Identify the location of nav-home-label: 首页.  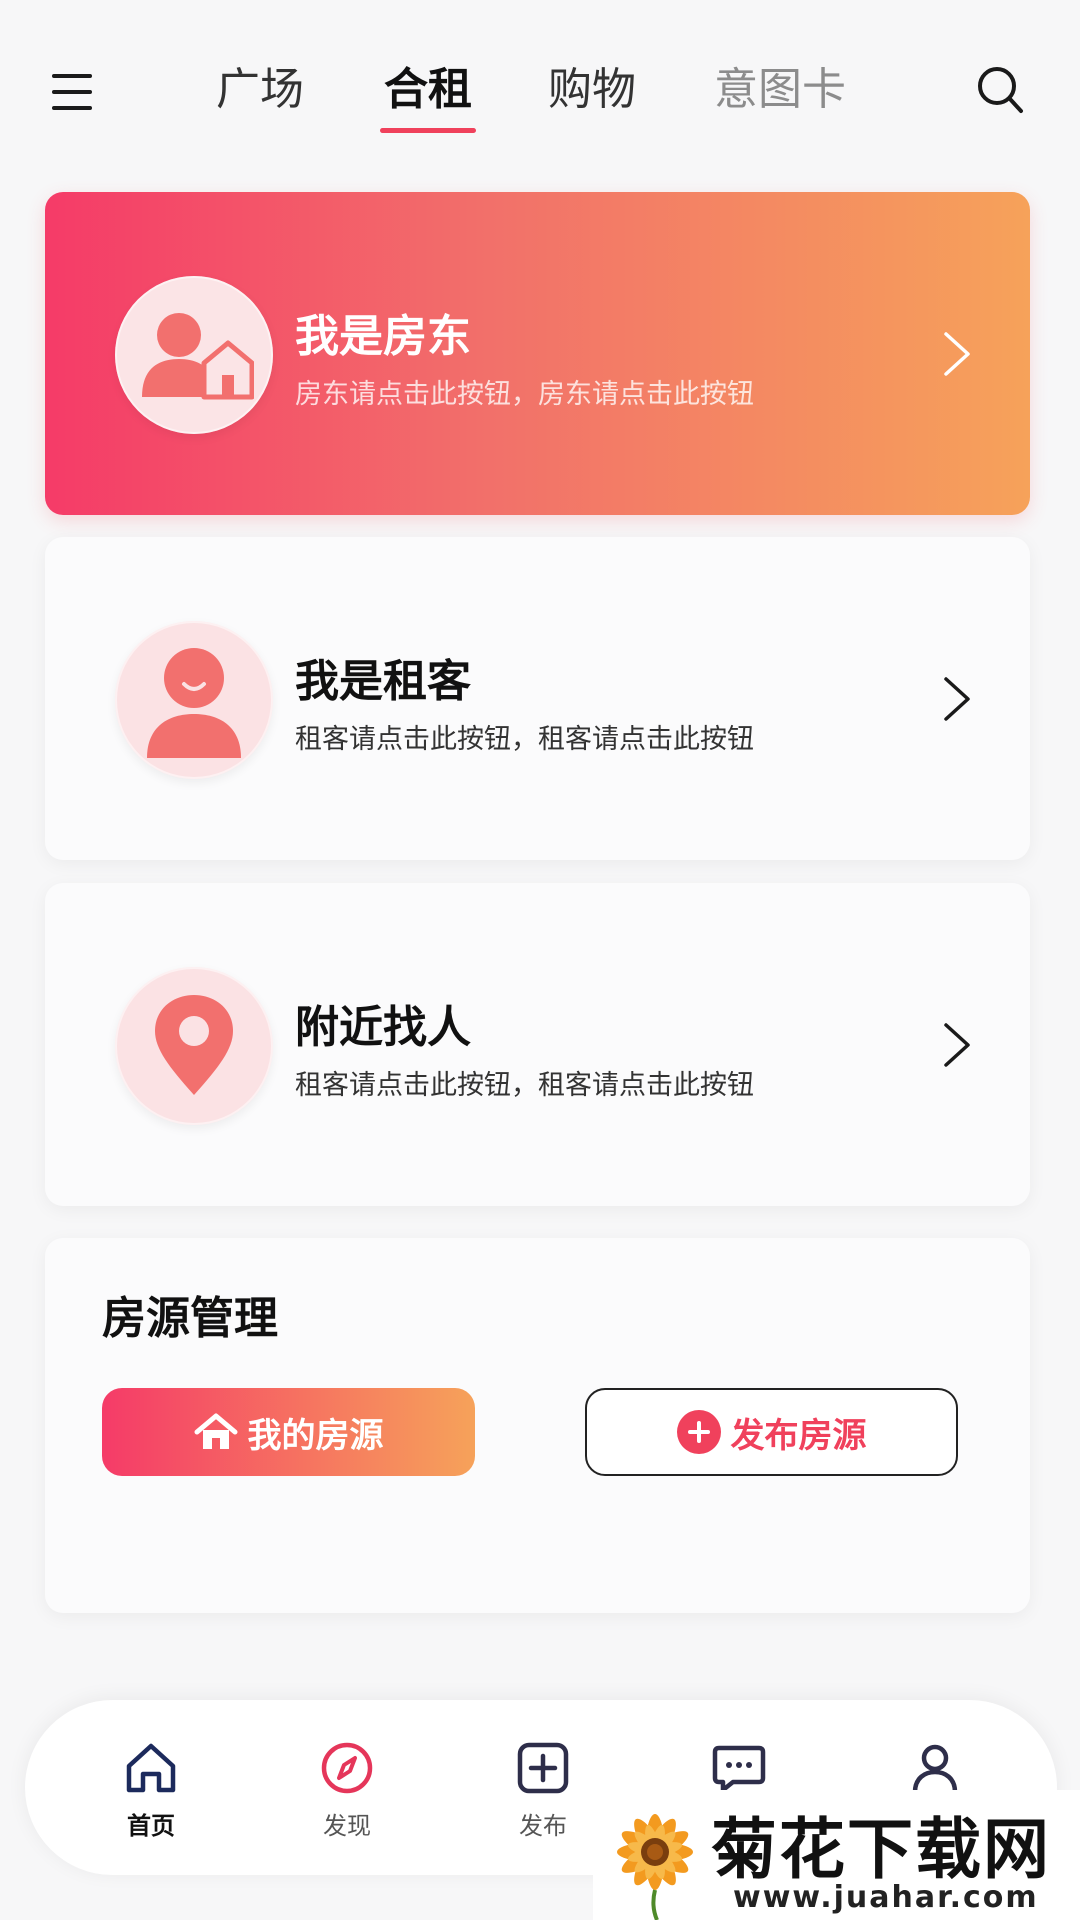
(151, 1826).